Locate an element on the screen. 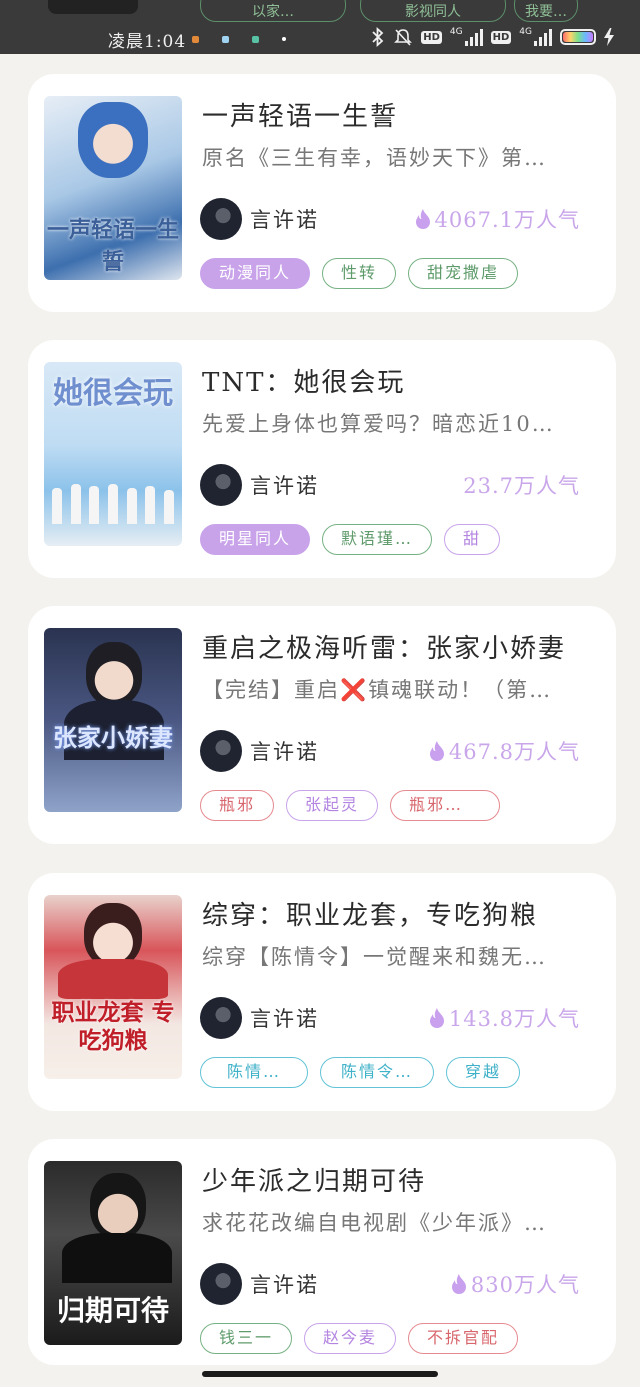 This screenshot has width=640, height=1387. popularity: 23.7万人气 is located at coordinates (521, 485).